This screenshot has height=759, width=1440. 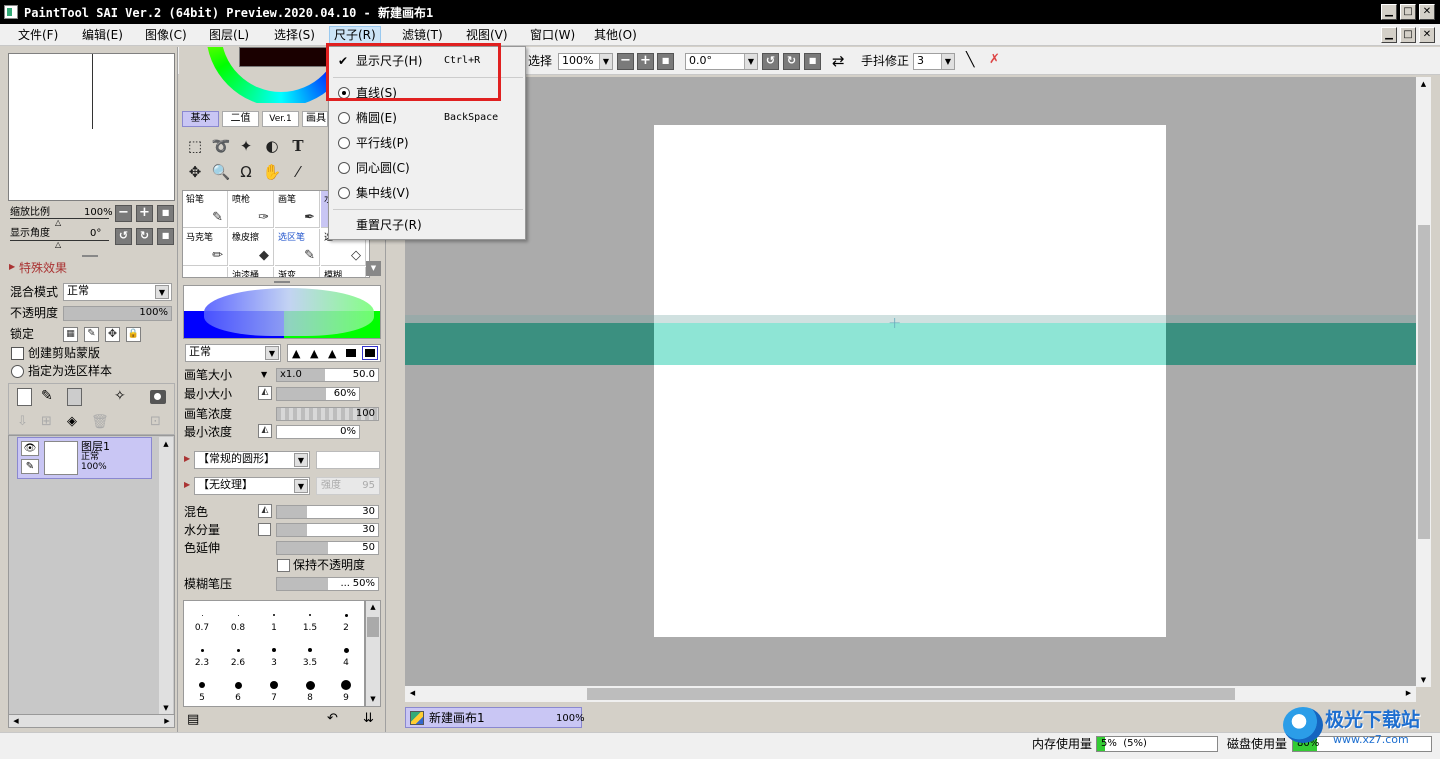 What do you see at coordinates (346, 653) in the screenshot?
I see `brush-size-preset: 4` at bounding box center [346, 653].